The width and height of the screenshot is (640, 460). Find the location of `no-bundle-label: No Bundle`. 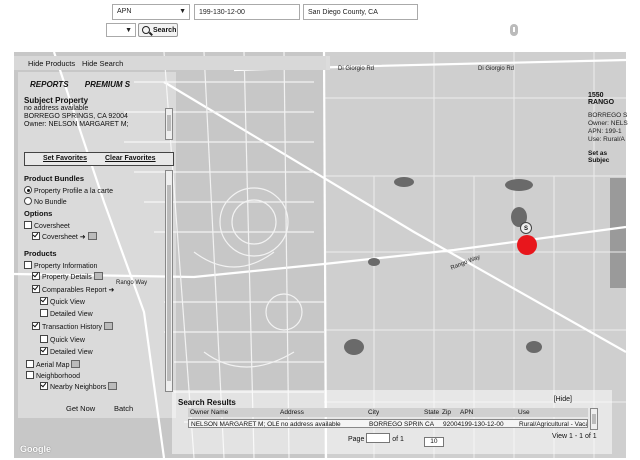

no-bundle-label: No Bundle is located at coordinates (50, 202).